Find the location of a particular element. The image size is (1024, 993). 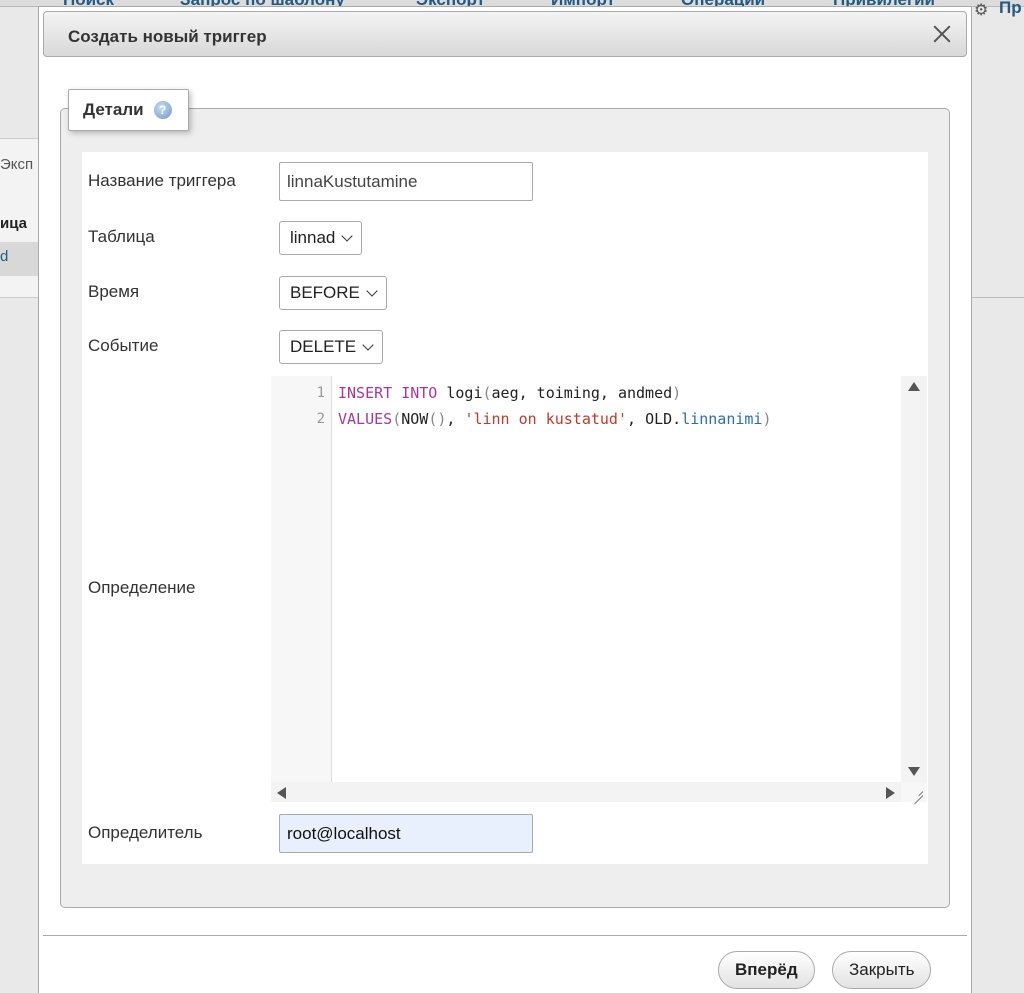

scroll-up-icon is located at coordinates (914, 386).